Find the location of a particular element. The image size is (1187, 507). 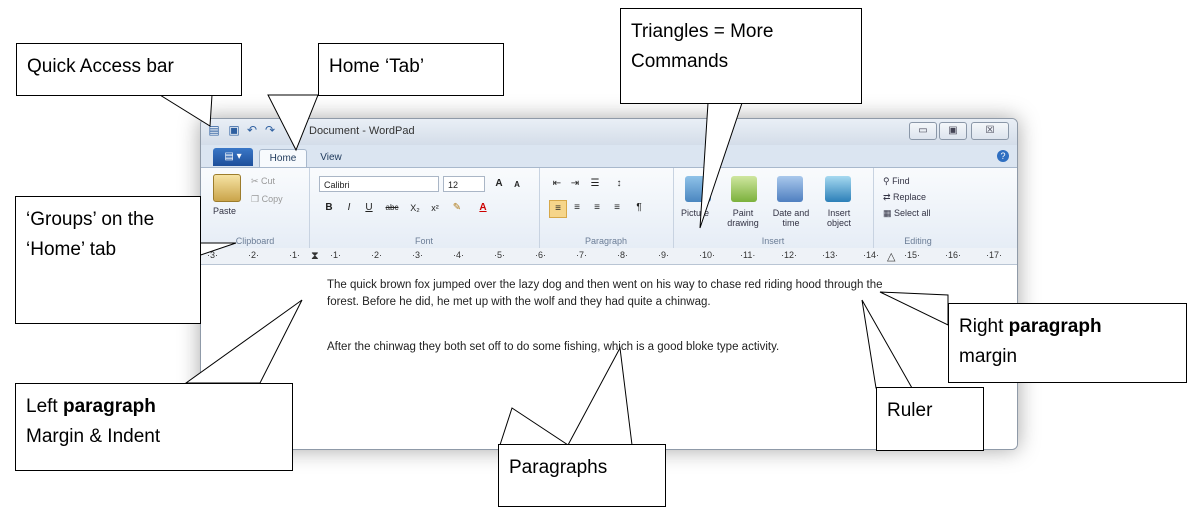

callout-right-margin: Right paragraph margin is located at coordinates (1067, 343).